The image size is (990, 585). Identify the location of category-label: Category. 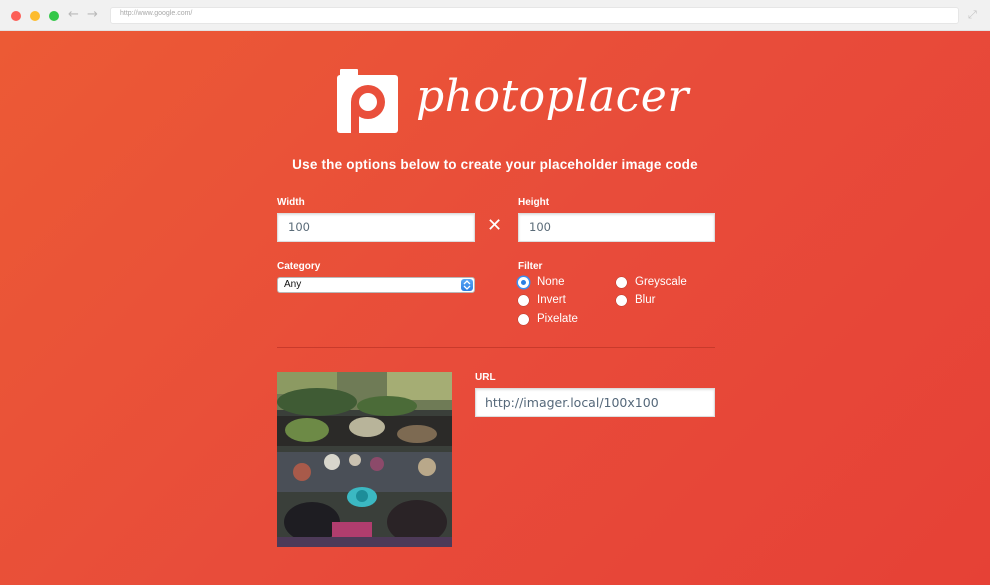
(299, 266).